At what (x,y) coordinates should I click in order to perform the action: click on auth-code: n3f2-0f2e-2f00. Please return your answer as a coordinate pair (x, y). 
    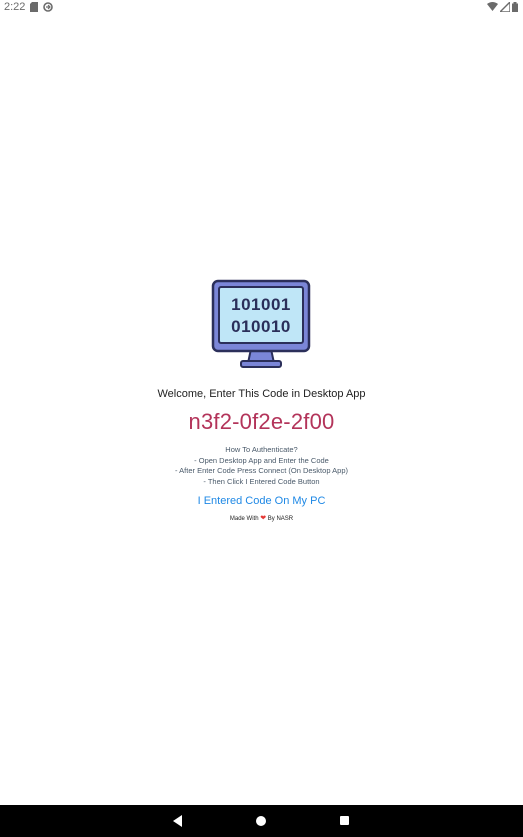
    Looking at the image, I should click on (261, 421).